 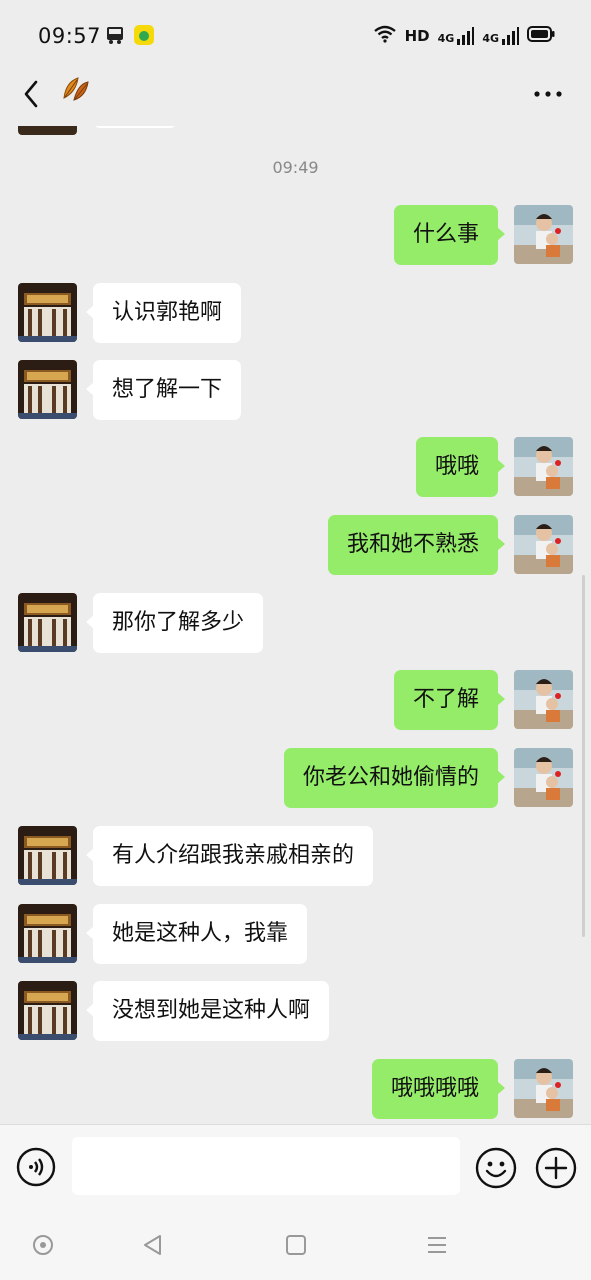 I want to click on input-bar, so click(x=295, y=1167).